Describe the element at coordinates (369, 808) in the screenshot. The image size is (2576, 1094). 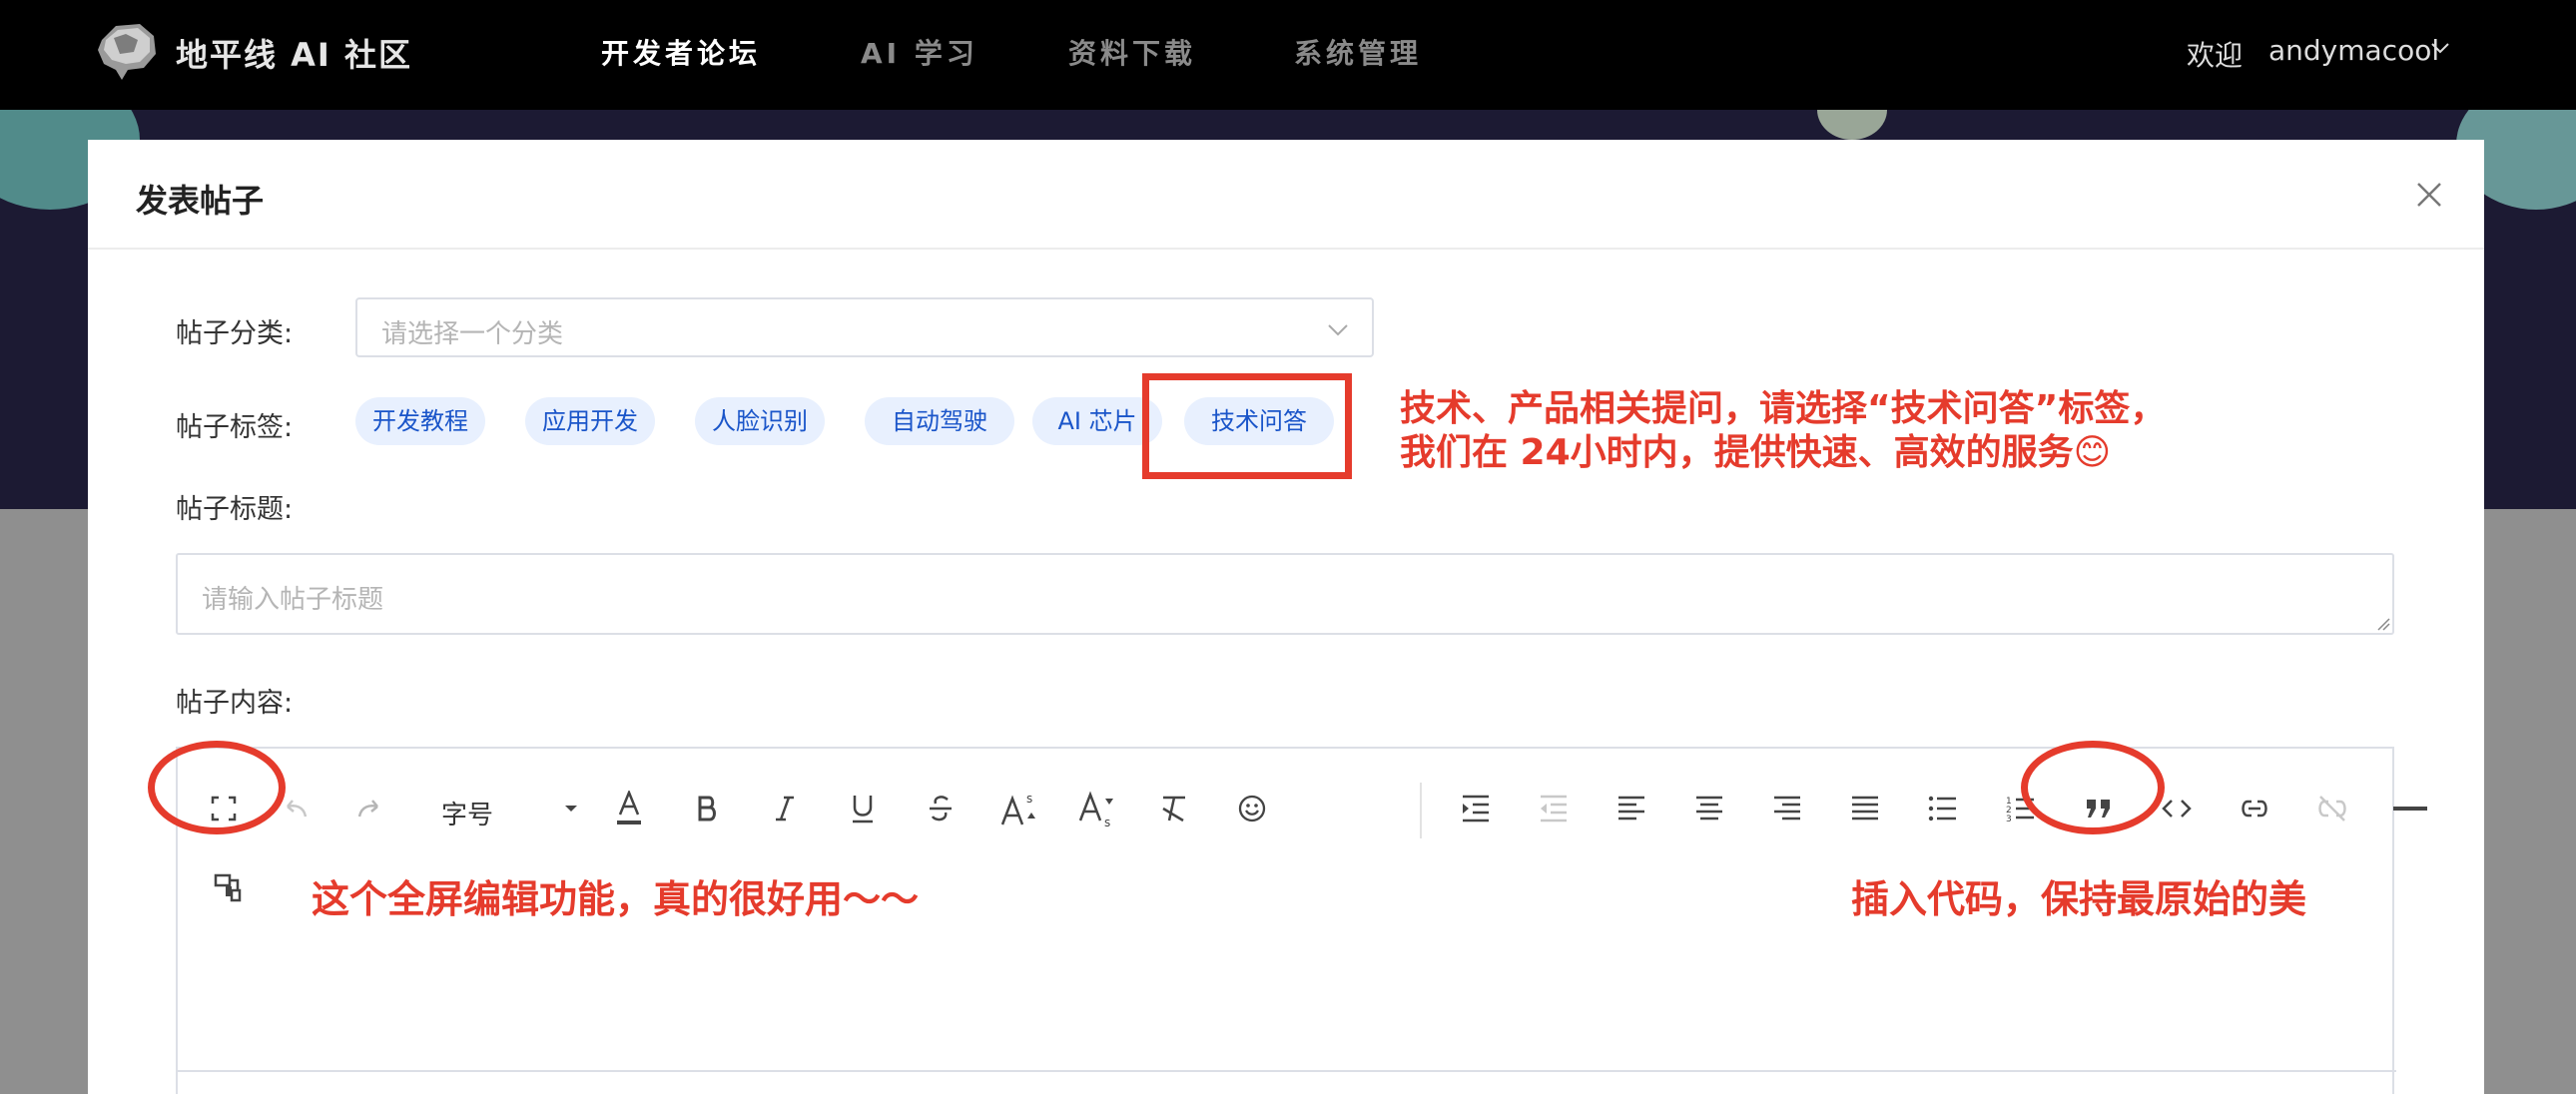
I see `redo-icon` at that location.